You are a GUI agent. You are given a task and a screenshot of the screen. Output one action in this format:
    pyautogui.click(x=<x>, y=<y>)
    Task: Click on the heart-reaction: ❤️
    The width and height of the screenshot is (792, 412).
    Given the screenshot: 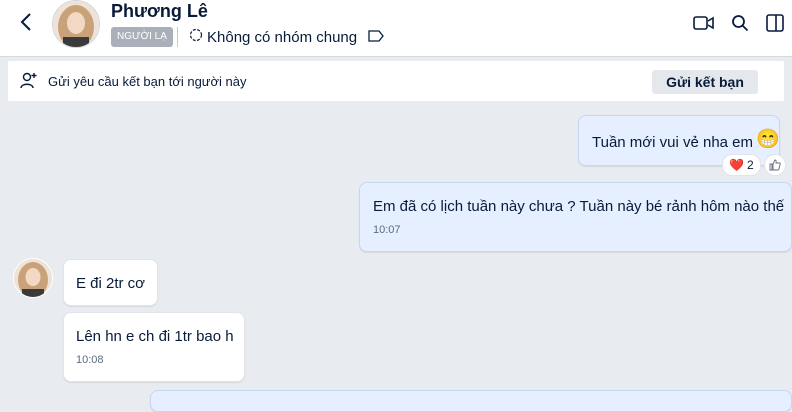 What is the action you would take?
    pyautogui.click(x=736, y=165)
    